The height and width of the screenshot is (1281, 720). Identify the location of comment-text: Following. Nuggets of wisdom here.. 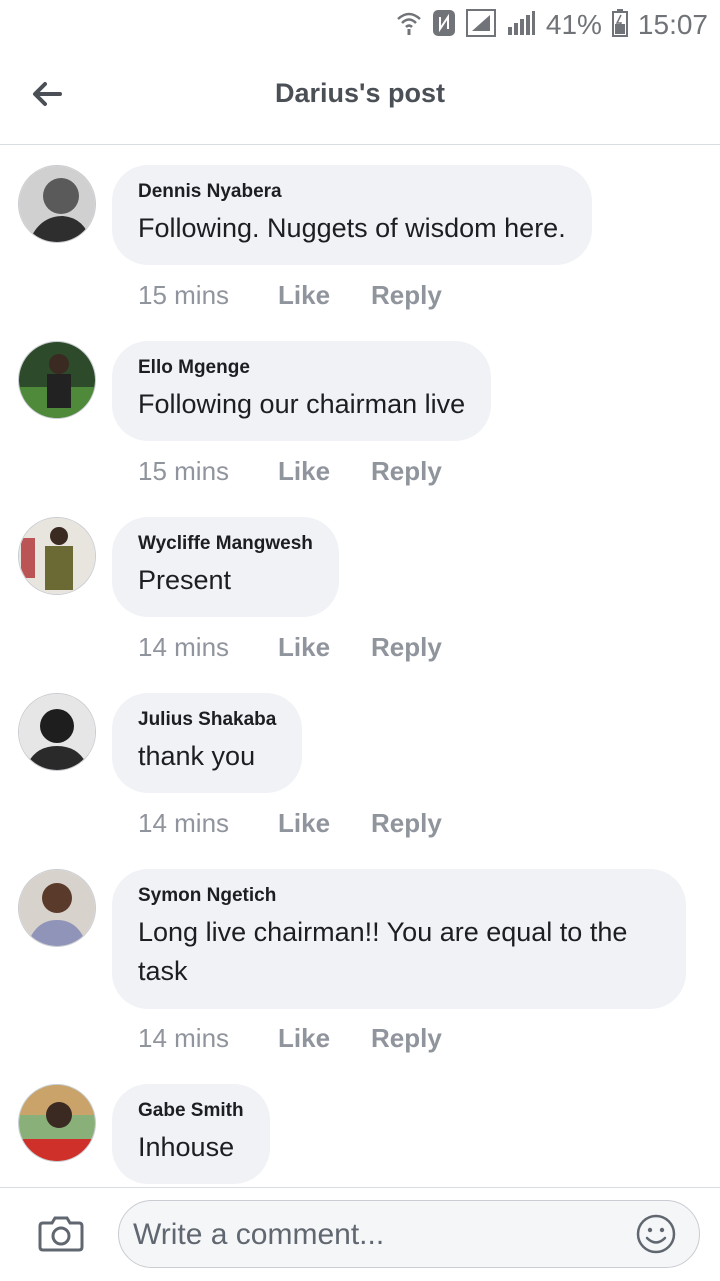
(352, 228).